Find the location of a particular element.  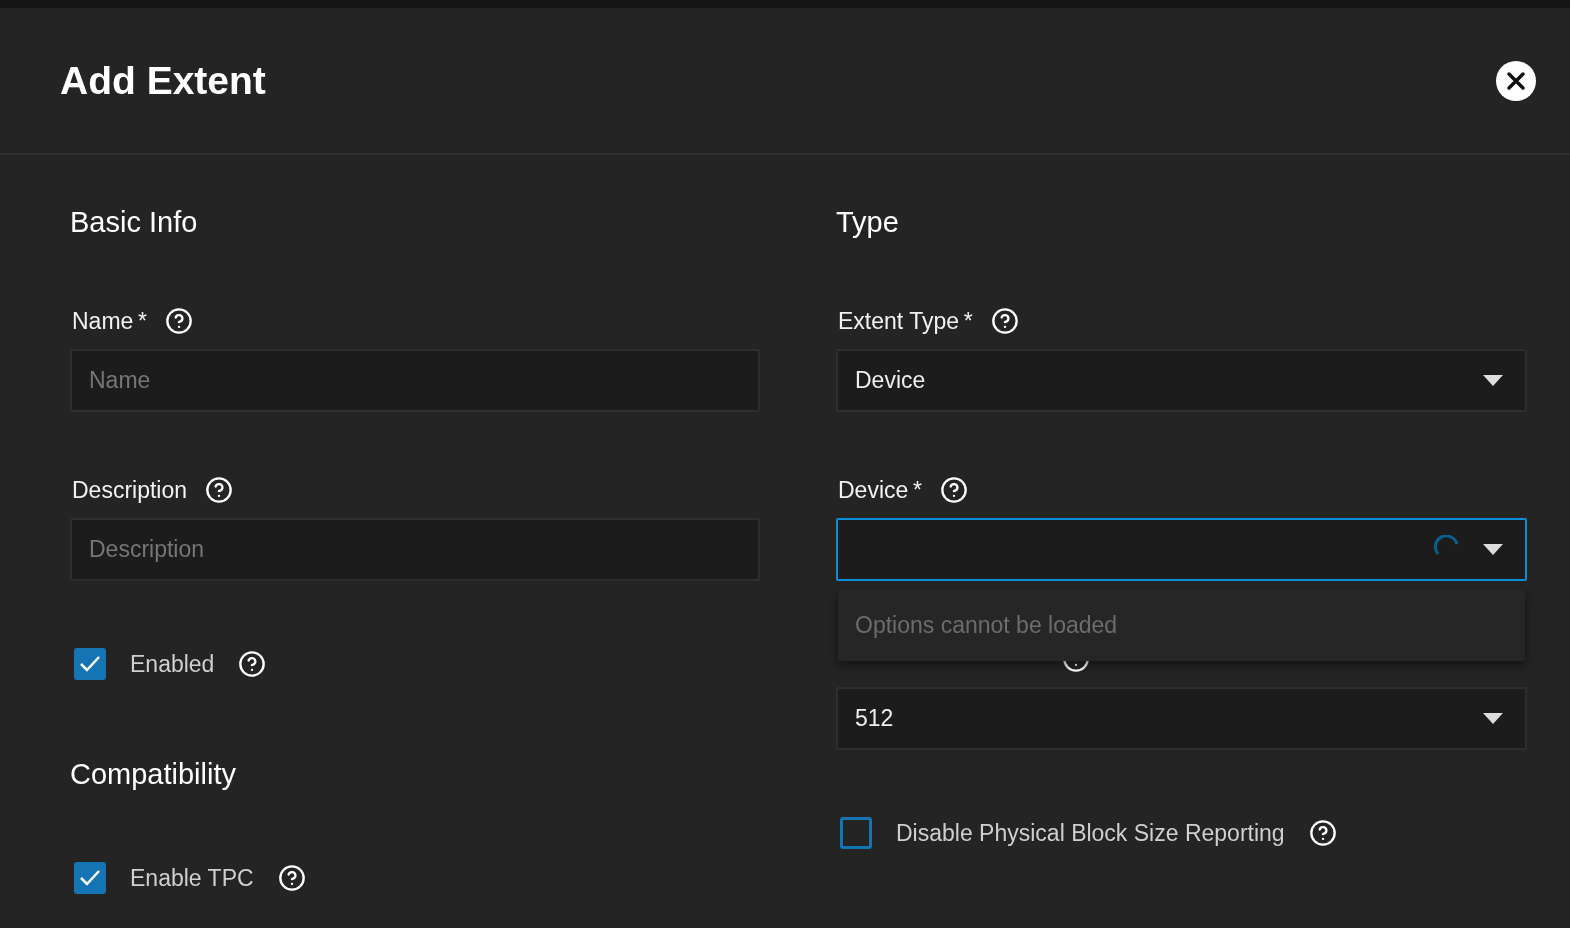

field-label: Name * is located at coordinates (109, 321).